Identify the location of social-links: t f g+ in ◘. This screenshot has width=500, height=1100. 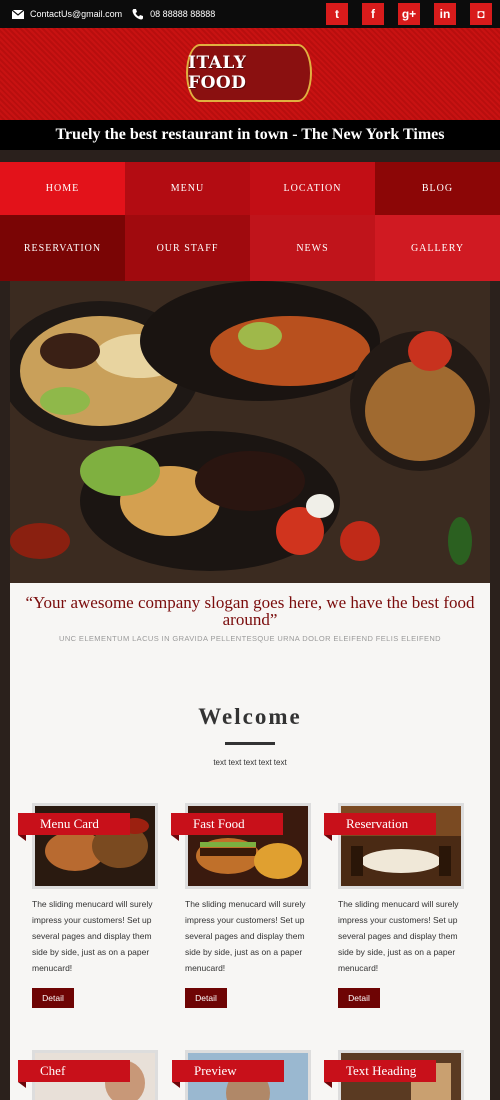
(405, 14).